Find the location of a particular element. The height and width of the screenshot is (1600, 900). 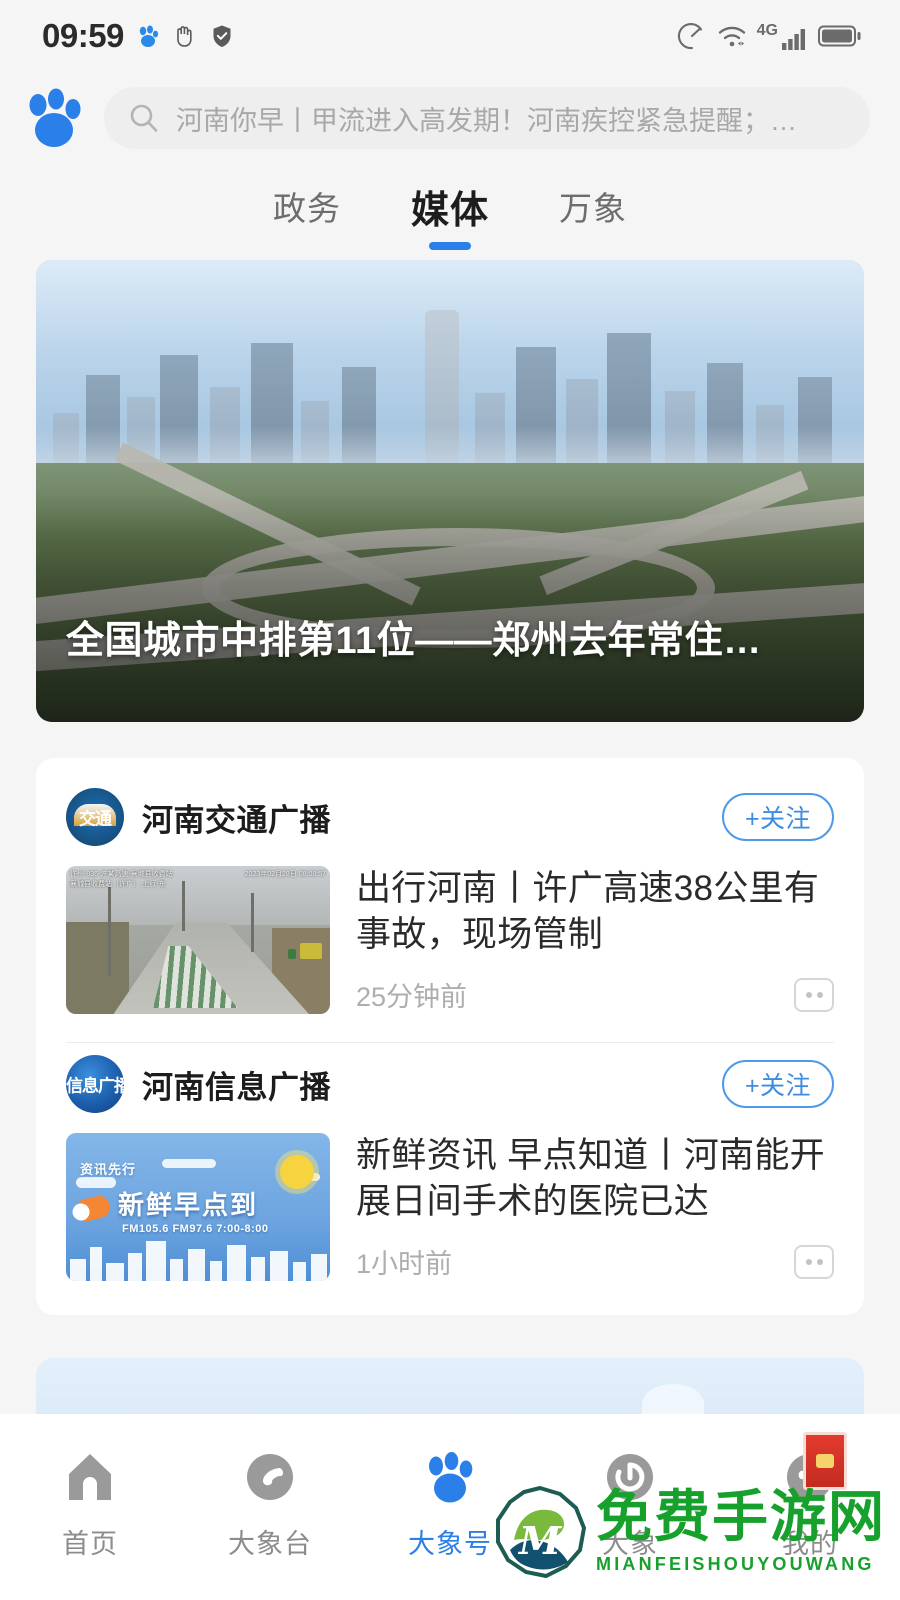

news-source-name: 河南信息广播 is located at coordinates (236, 1087).